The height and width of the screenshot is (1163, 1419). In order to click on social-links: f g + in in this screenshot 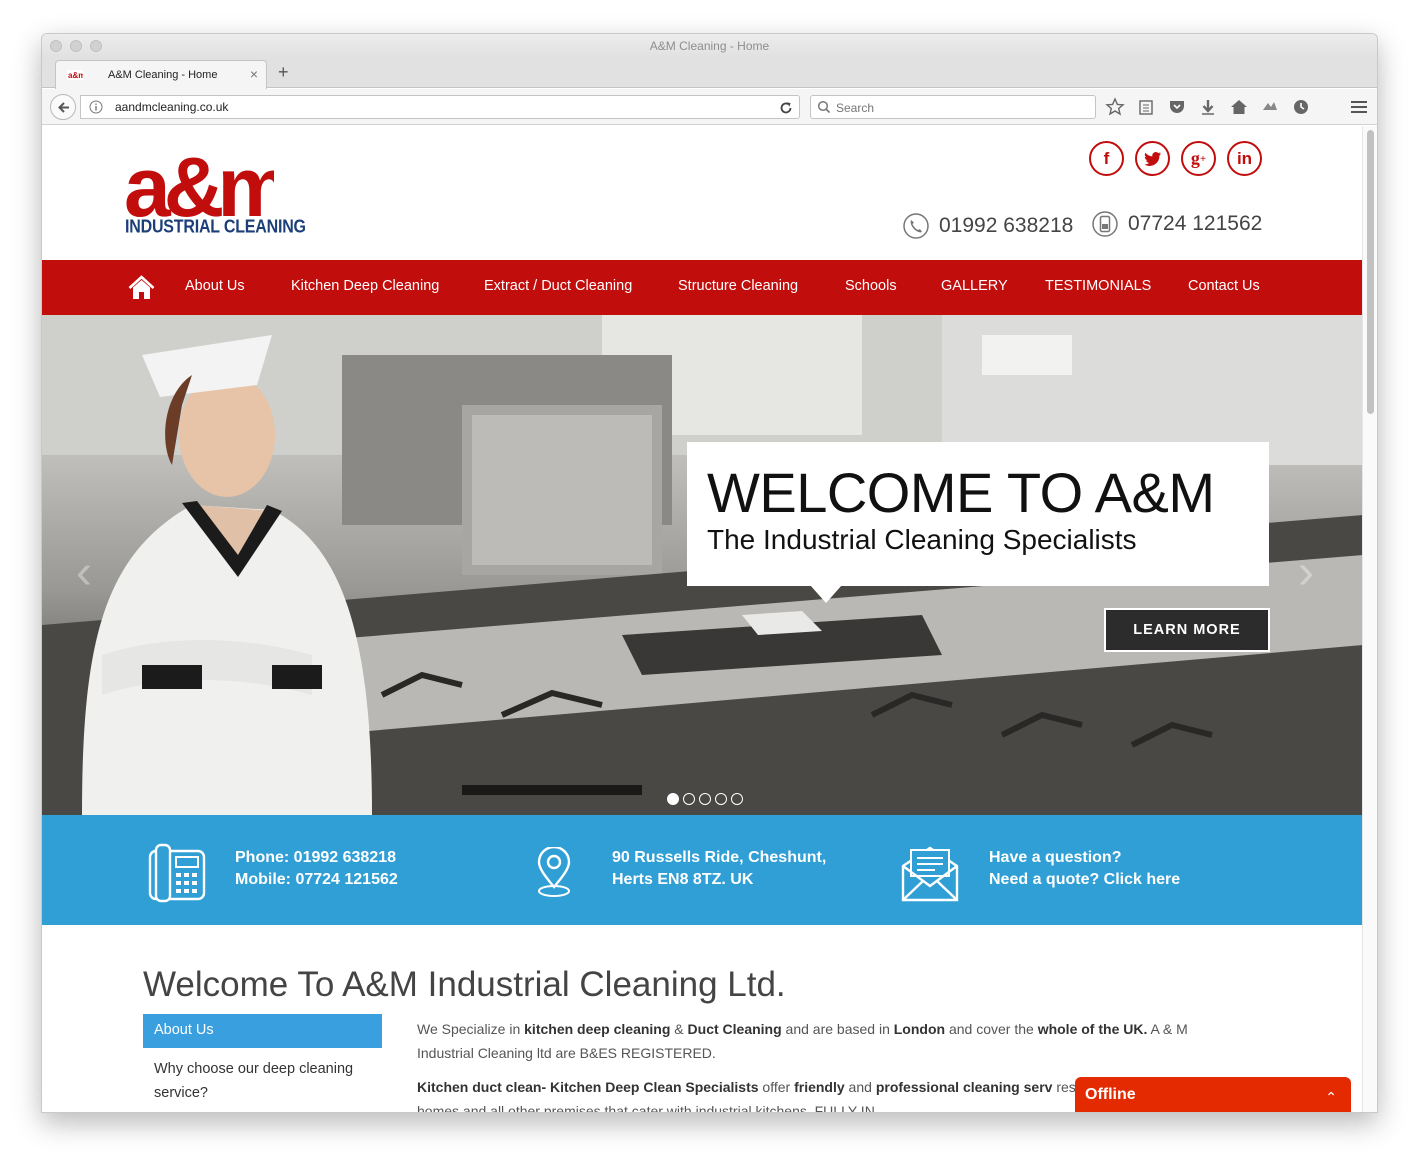, I will do `click(1175, 158)`.